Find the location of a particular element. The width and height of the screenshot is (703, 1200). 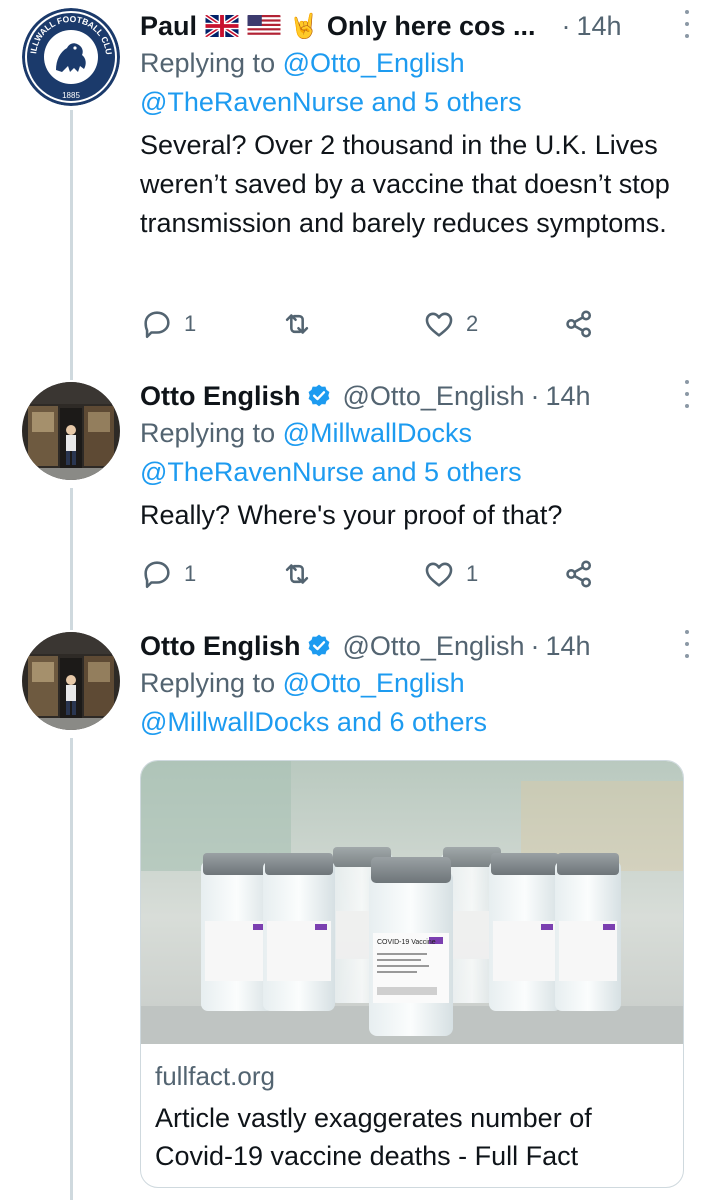

millwall-crest-icon: MILLWALL FOOTBALL CLUB 1885 is located at coordinates (71, 57).